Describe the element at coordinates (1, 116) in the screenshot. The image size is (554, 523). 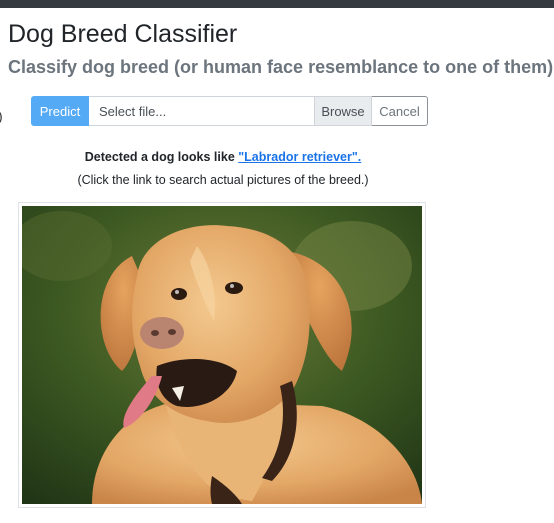
I see `left-edge-clip: )` at that location.